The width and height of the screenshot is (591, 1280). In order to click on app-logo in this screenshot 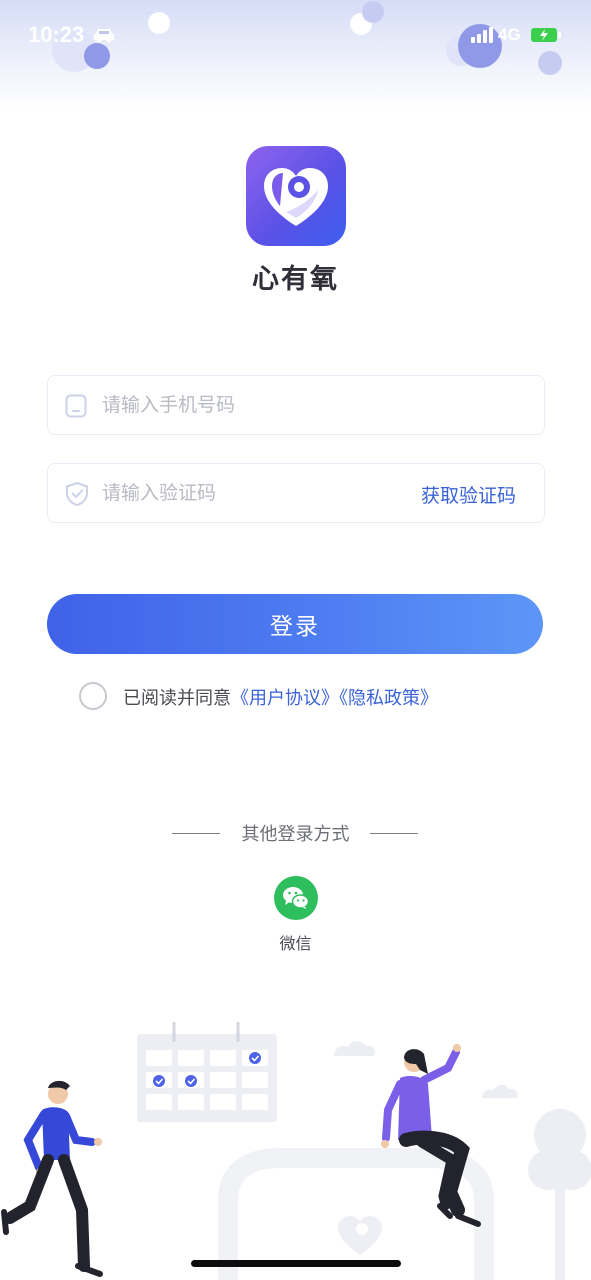, I will do `click(296, 196)`.